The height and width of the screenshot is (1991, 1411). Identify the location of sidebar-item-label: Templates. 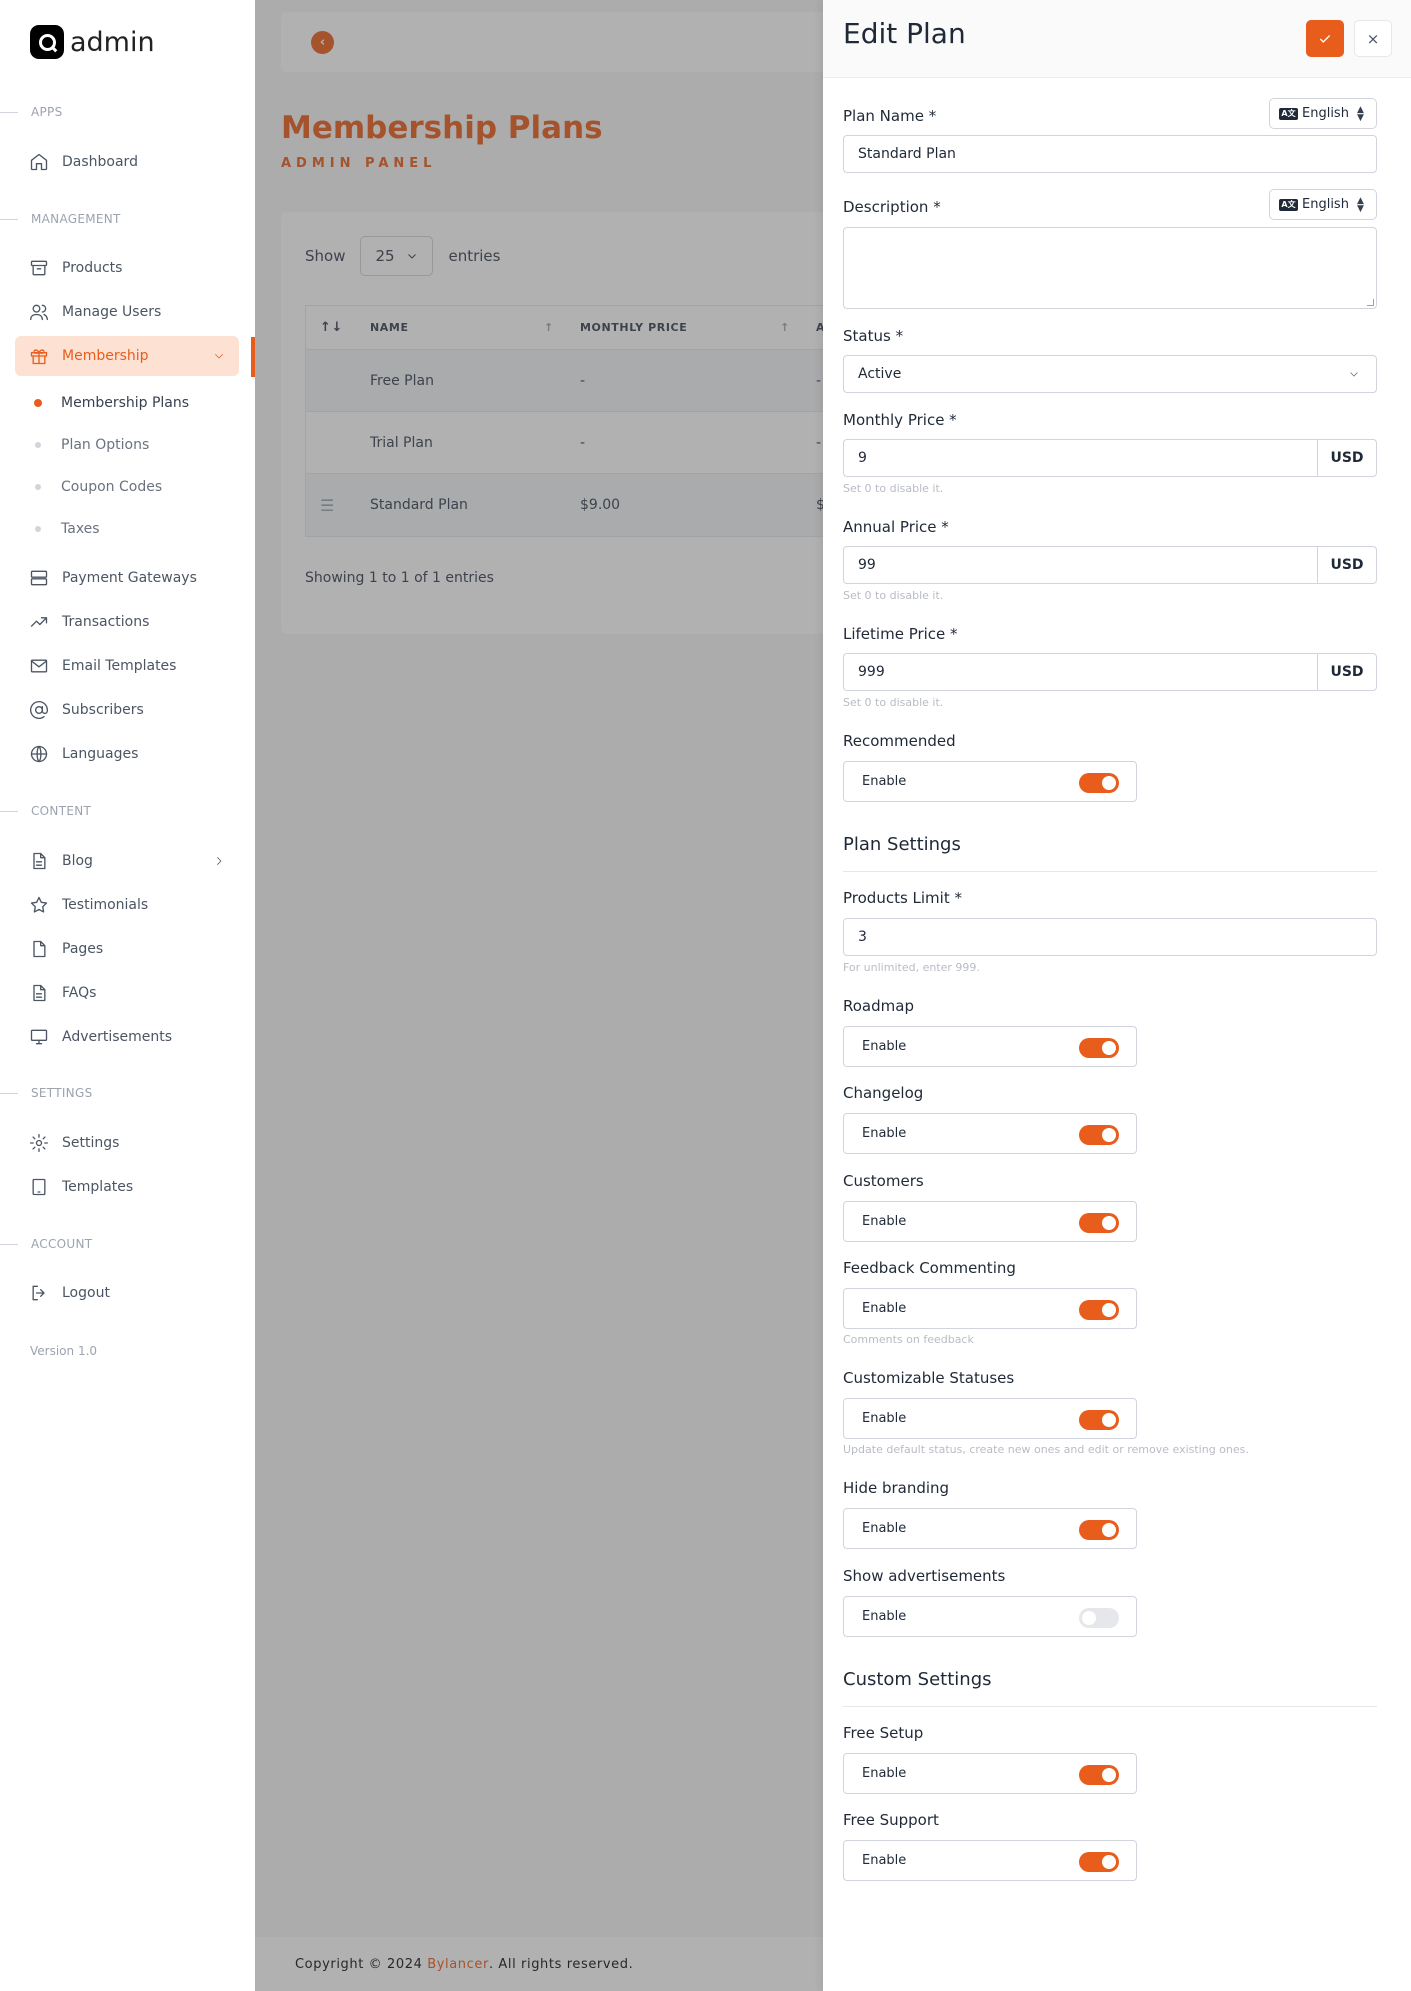
(98, 1187).